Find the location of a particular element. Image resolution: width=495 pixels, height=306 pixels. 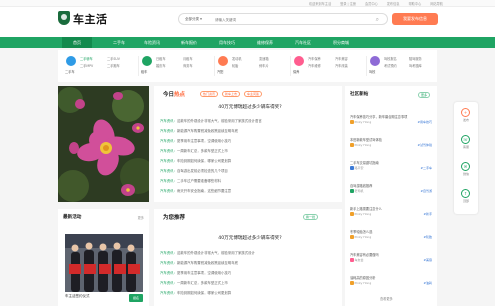

nav-item-used-cars: 二手车 is located at coordinates (119, 42).